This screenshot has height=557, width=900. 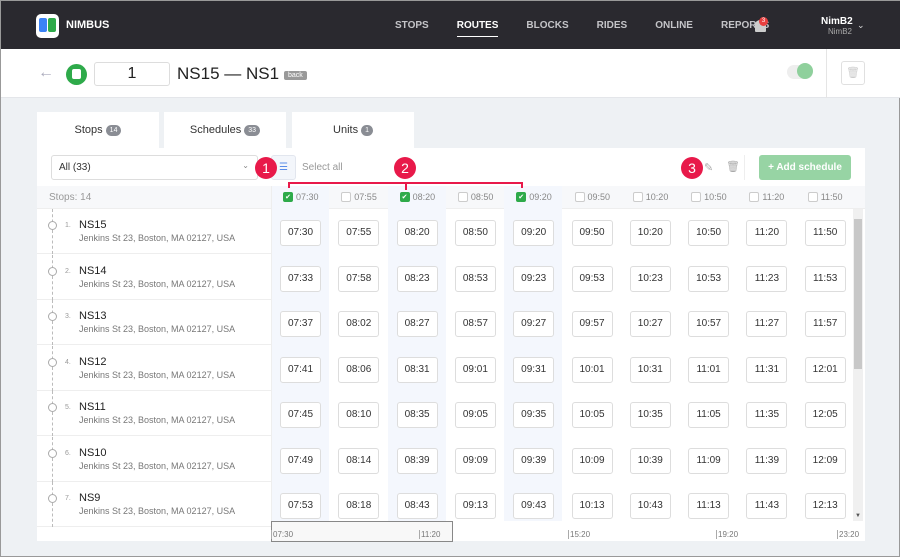 I want to click on time-cell: 07:53, so click(x=300, y=506).